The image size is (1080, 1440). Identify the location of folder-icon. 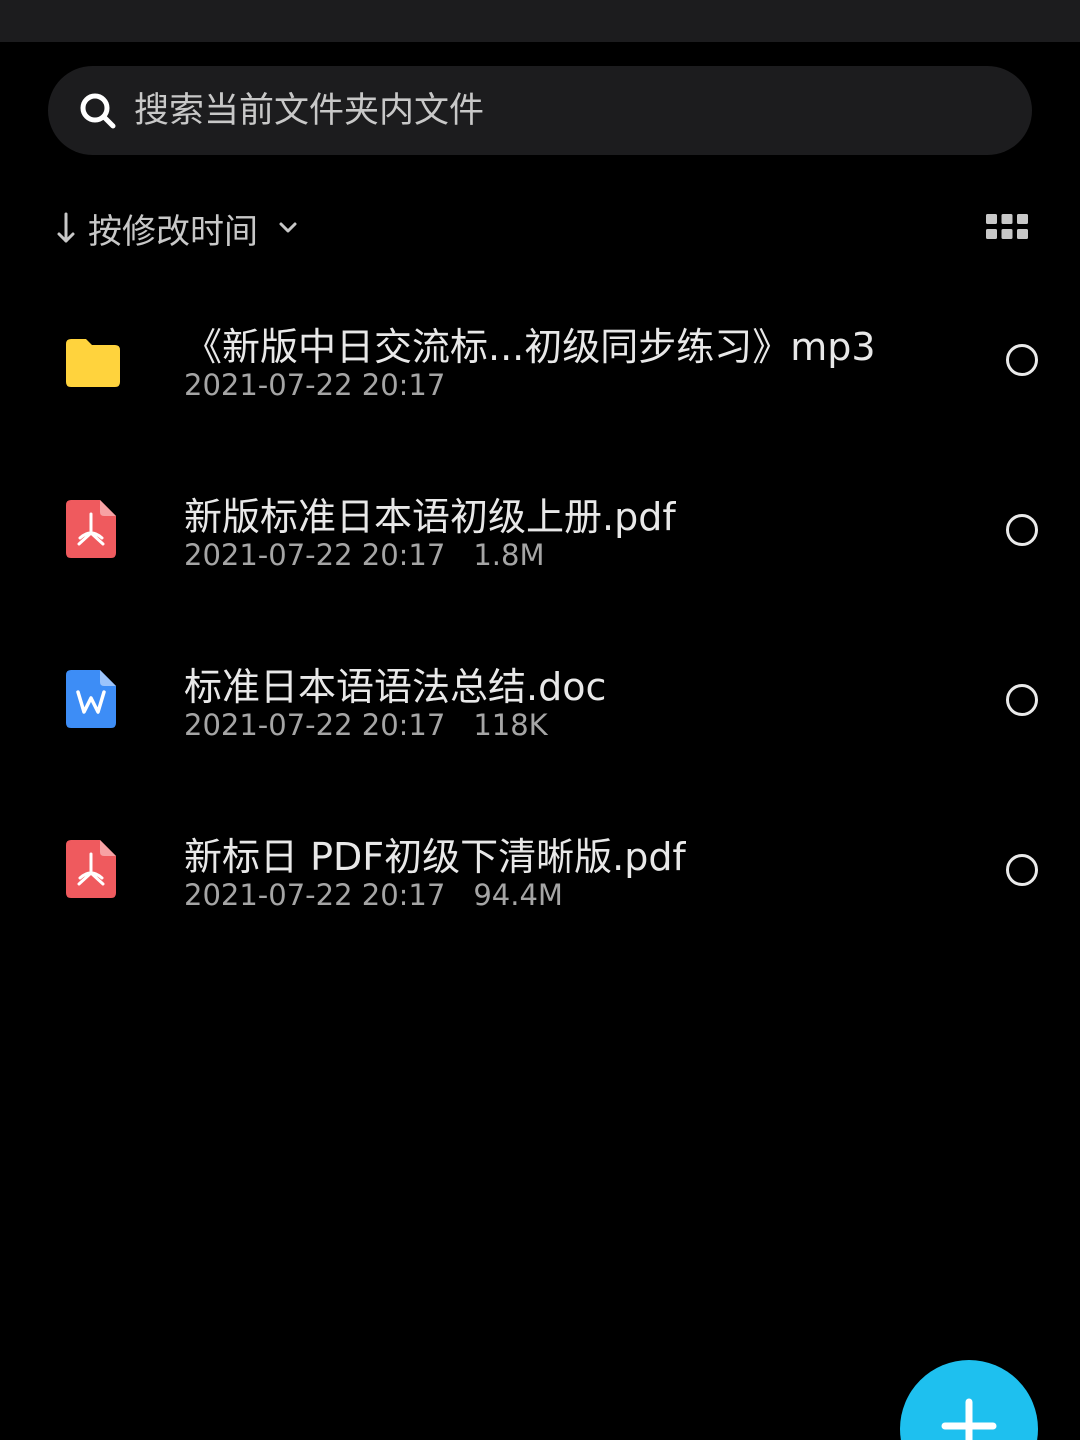
(93, 363).